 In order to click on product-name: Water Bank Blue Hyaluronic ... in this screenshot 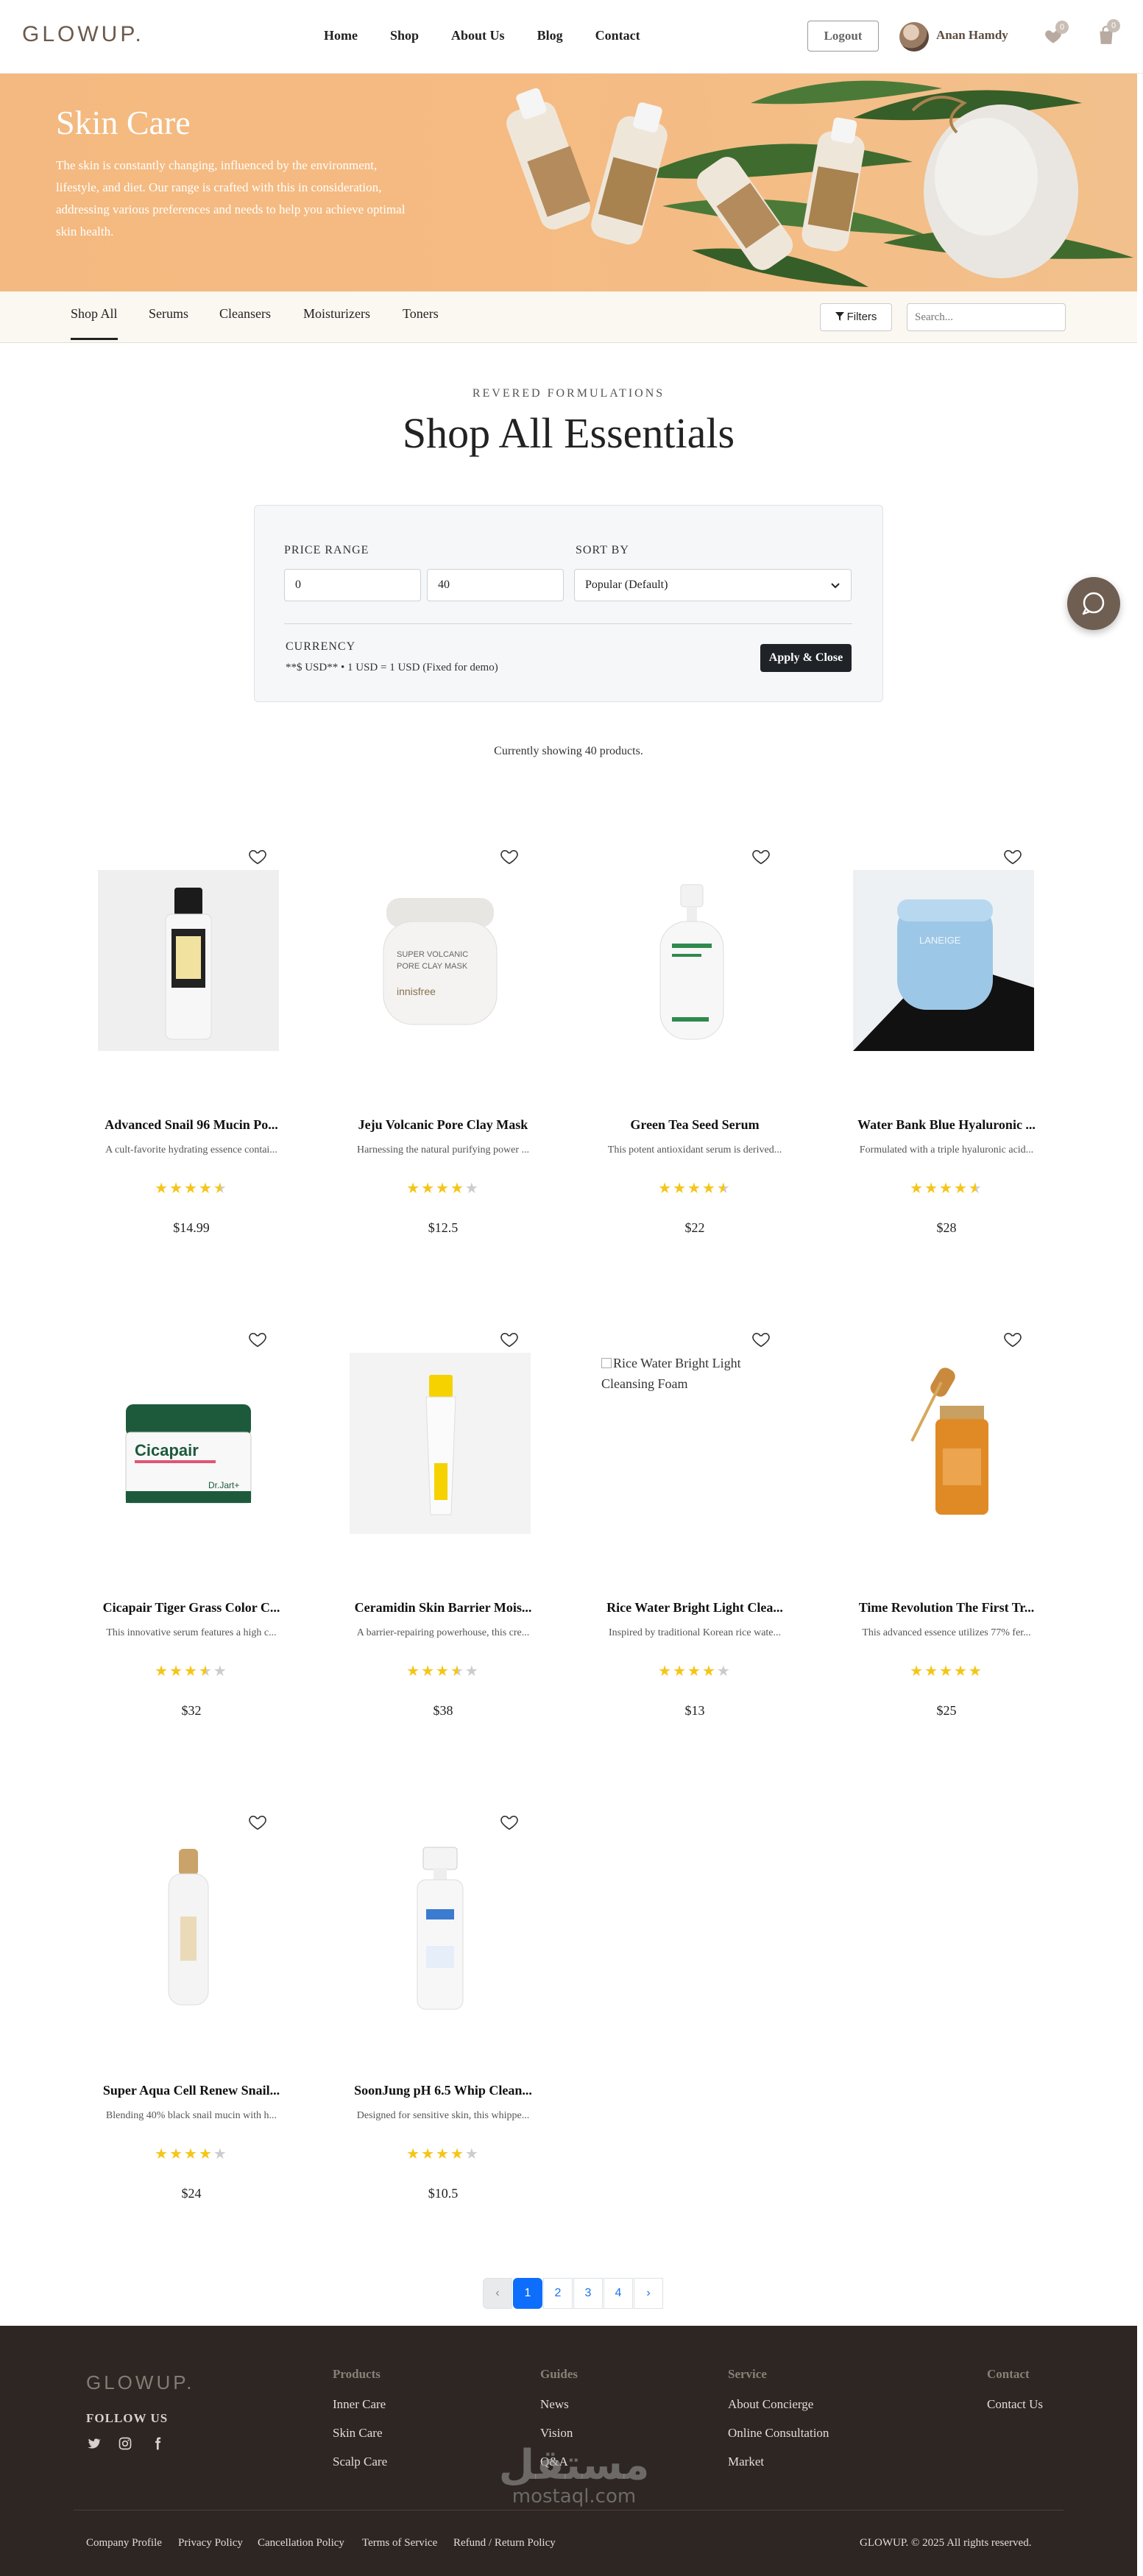, I will do `click(946, 1125)`.